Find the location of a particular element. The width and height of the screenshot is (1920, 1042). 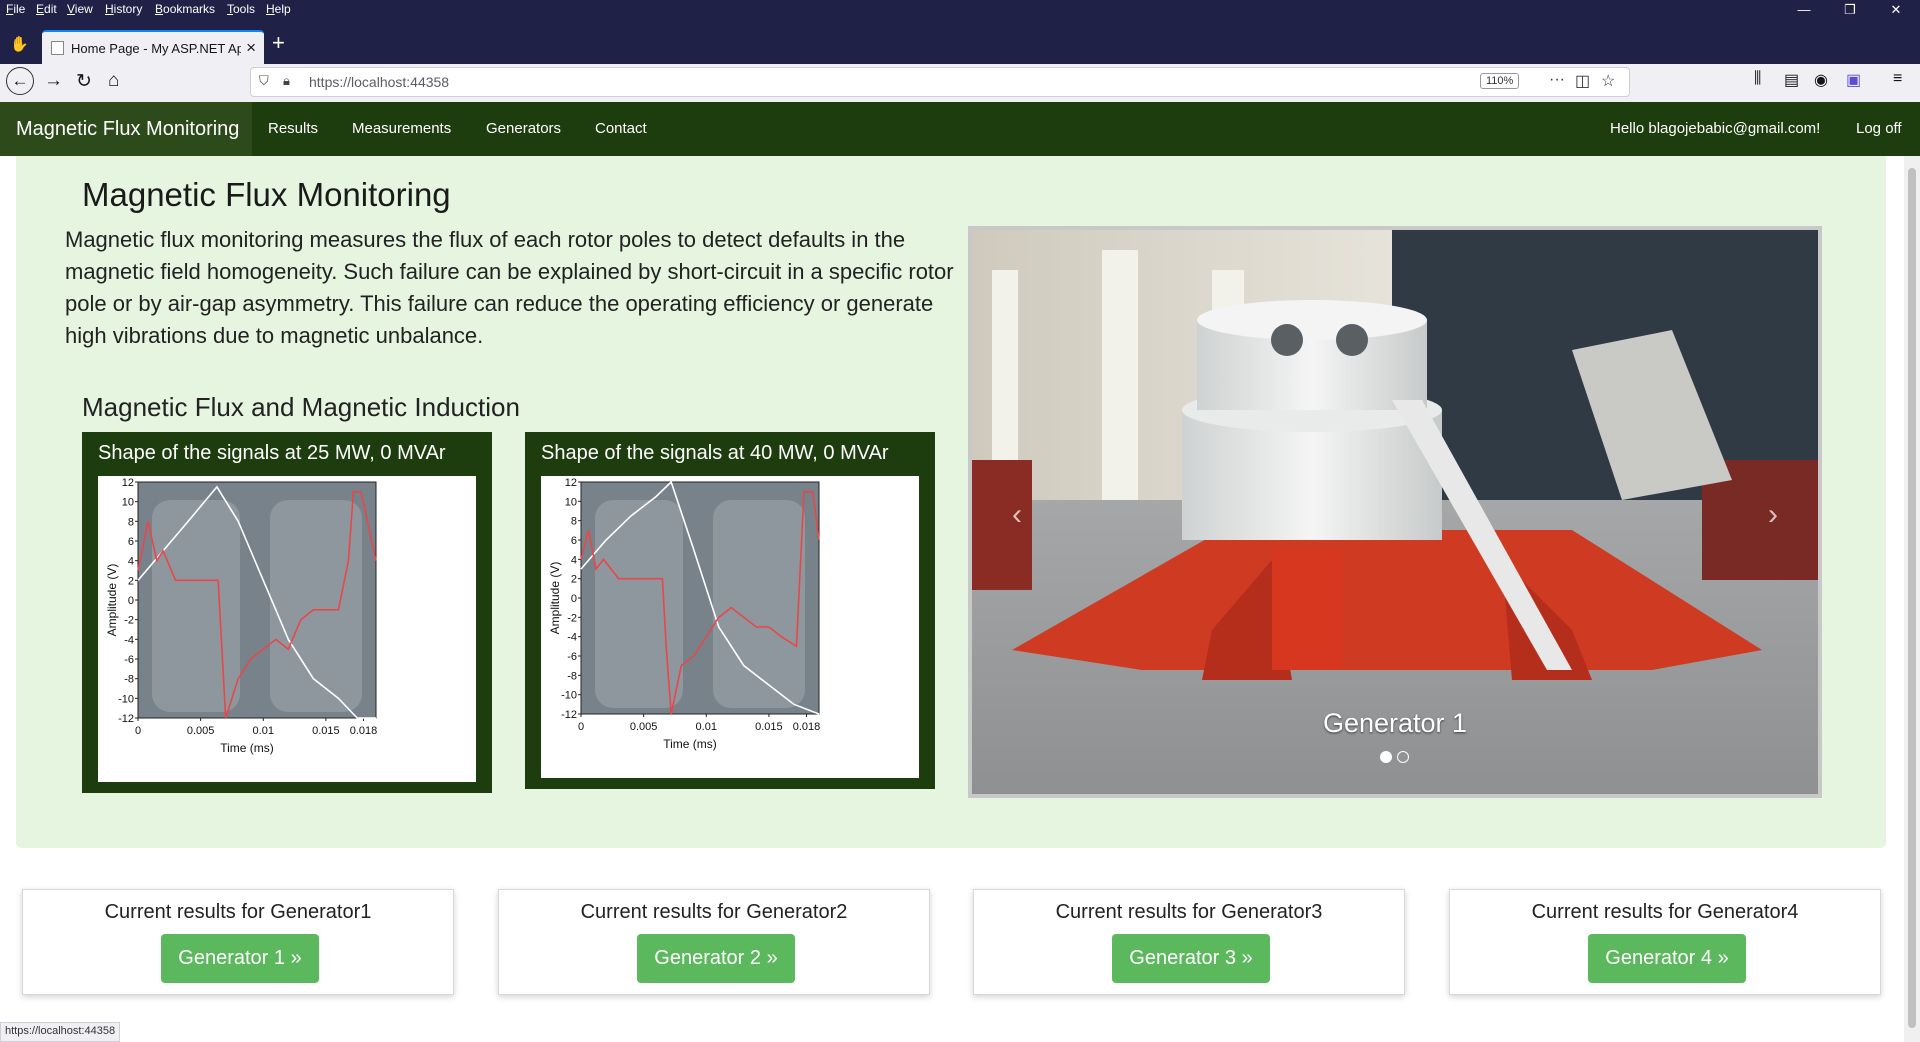

menu-file: File is located at coordinates (15, 9).